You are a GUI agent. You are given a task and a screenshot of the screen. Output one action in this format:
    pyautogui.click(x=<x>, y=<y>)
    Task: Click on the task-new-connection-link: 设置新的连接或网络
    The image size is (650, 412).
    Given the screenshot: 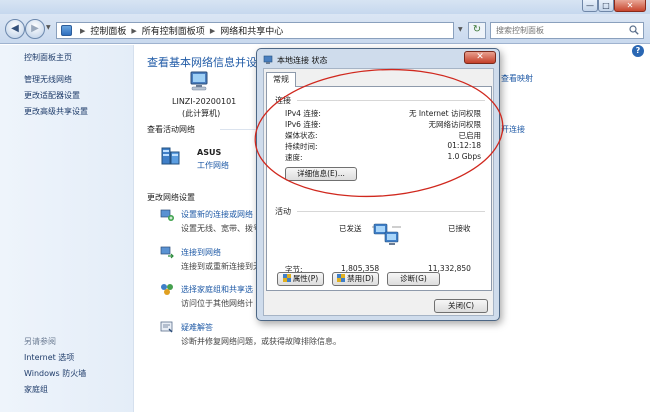 What is the action you would take?
    pyautogui.click(x=217, y=214)
    